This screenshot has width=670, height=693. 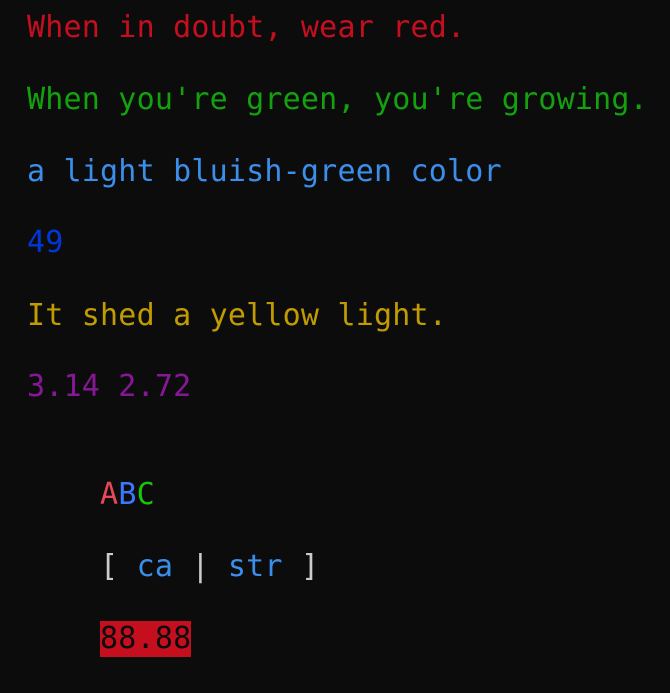 What do you see at coordinates (146, 639) in the screenshot?
I see `highlighted-number: 88.88` at bounding box center [146, 639].